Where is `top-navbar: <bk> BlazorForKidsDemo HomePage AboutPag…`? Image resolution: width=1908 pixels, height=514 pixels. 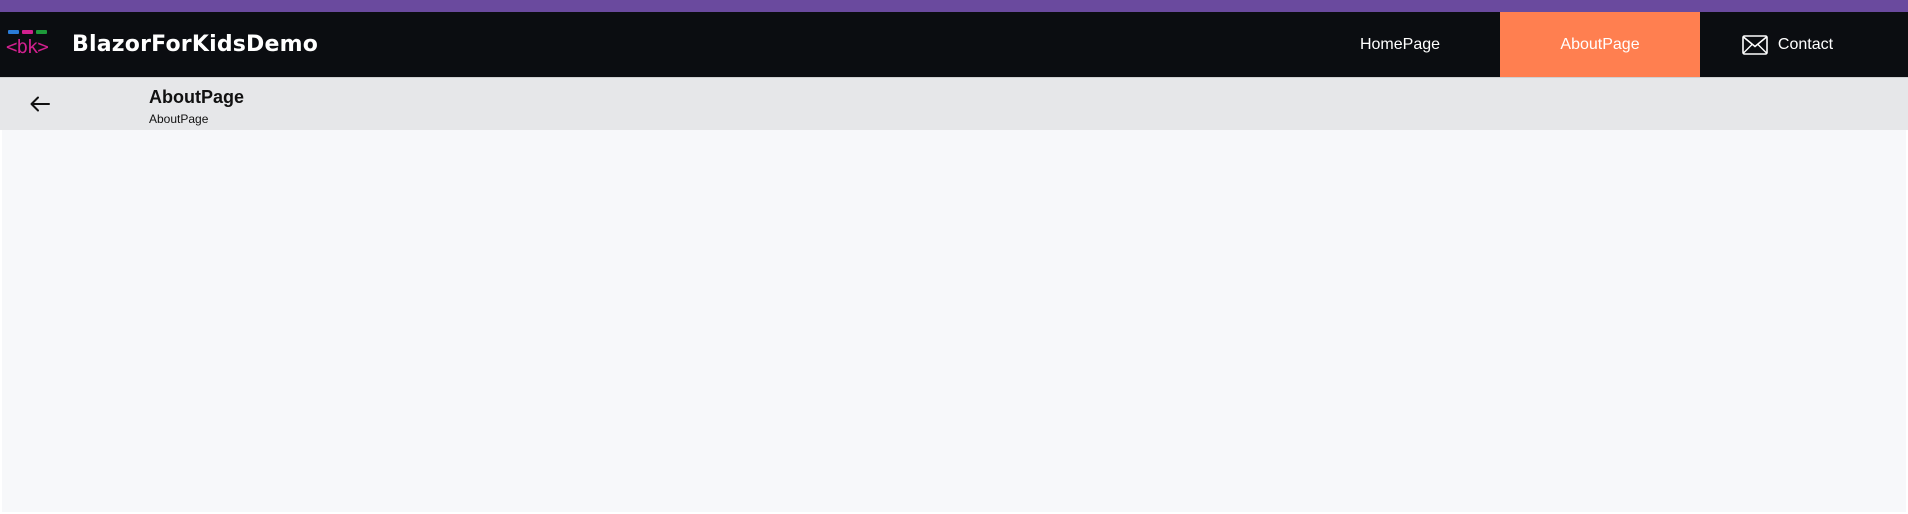 top-navbar: <bk> BlazorForKidsDemo HomePage AboutPag… is located at coordinates (954, 44).